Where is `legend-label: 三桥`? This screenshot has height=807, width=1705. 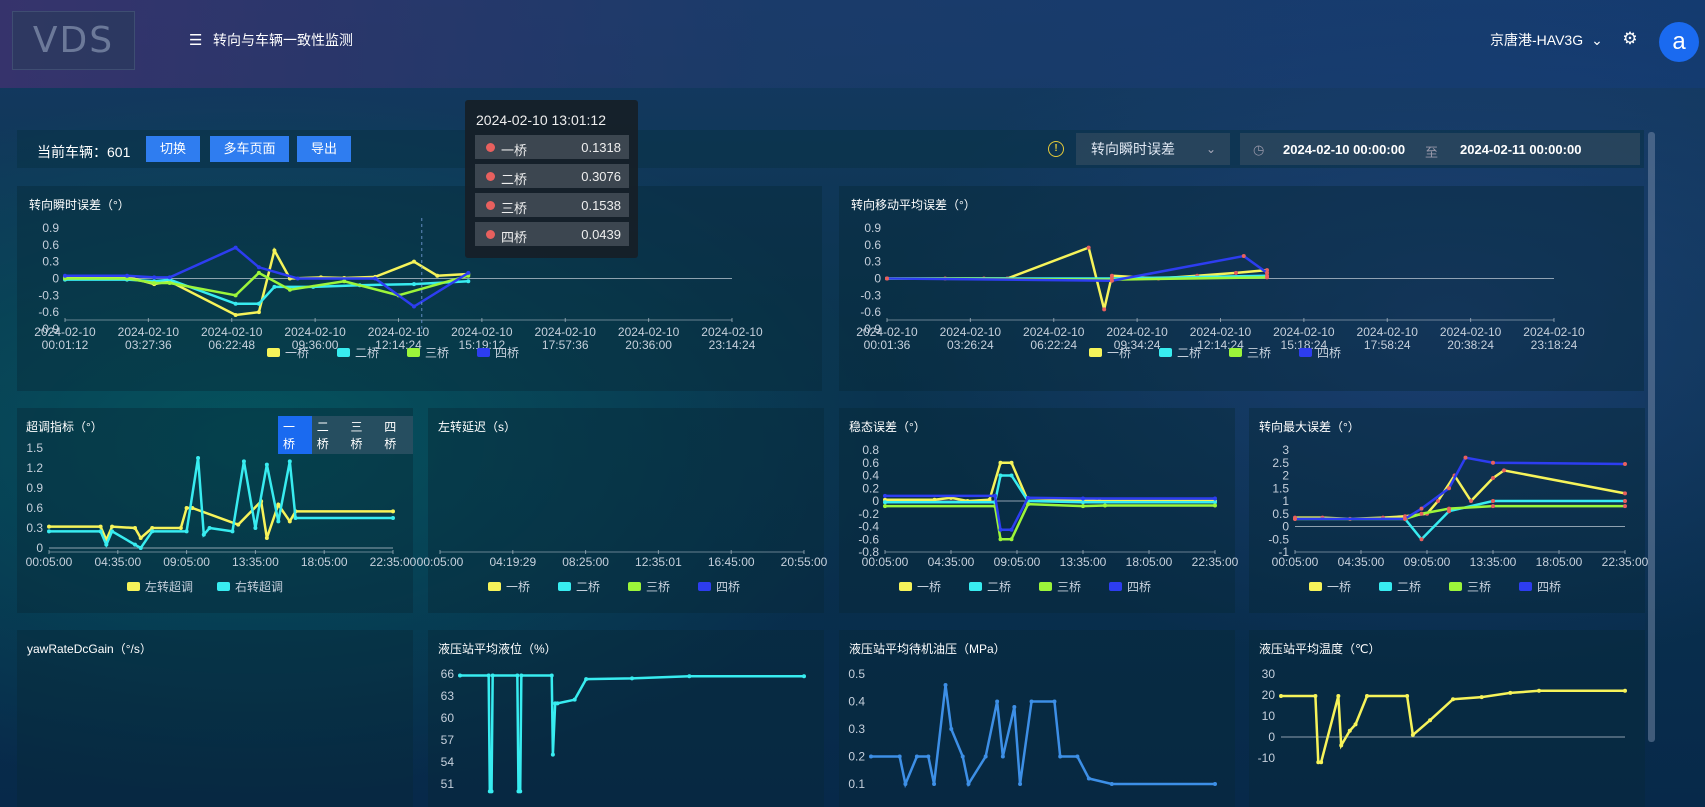
legend-label: 三桥 is located at coordinates (1479, 587).